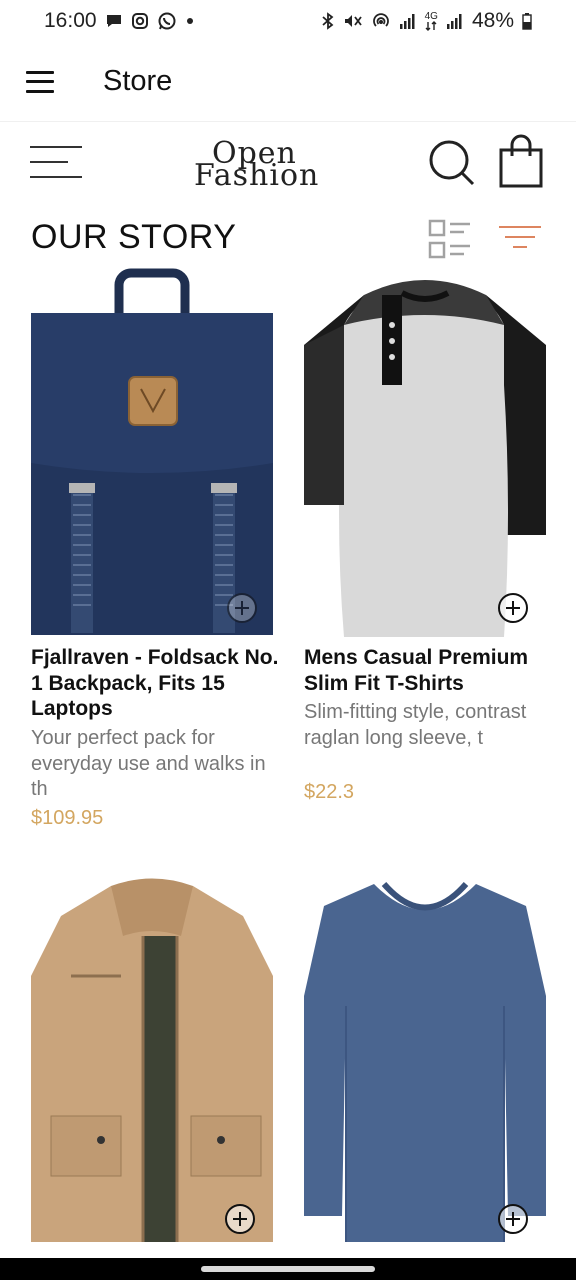 This screenshot has width=576, height=1280. What do you see at coordinates (353, 21) in the screenshot?
I see `mute-icon` at bounding box center [353, 21].